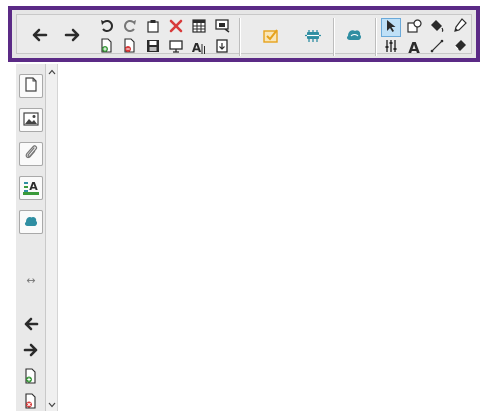 The image size is (486, 415). I want to click on redo-icon, so click(130, 27).